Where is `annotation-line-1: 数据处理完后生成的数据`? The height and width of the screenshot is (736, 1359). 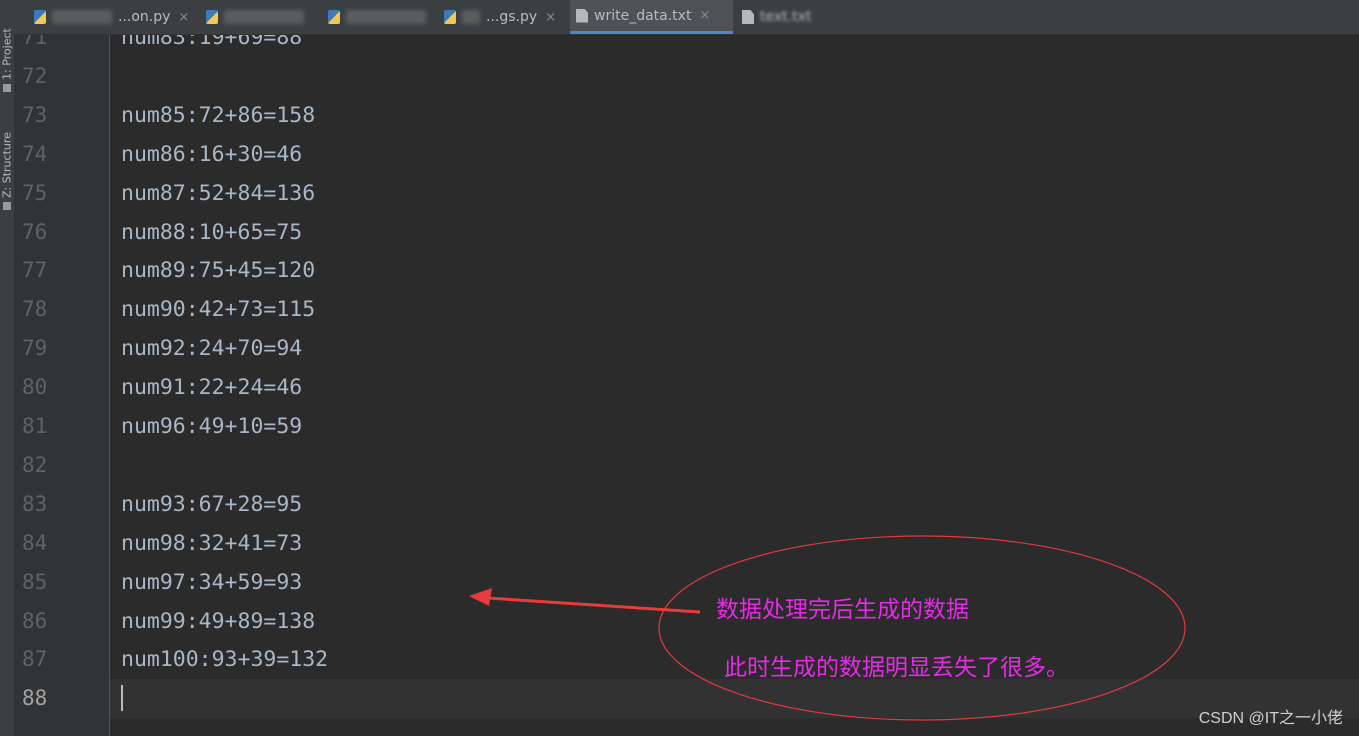
annotation-line-1: 数据处理完后生成的数据 is located at coordinates (842, 610).